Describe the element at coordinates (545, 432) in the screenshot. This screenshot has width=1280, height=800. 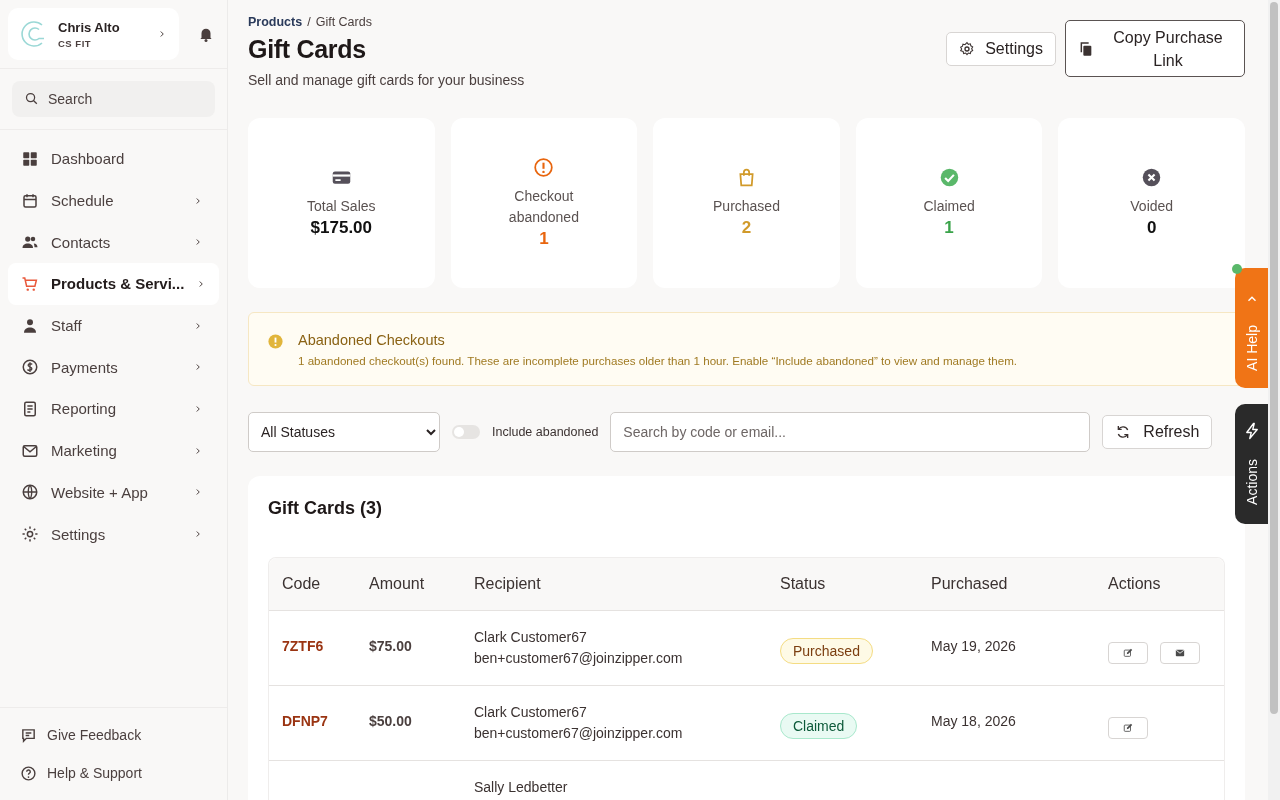
I see `toggle-label: Include abandoned` at that location.